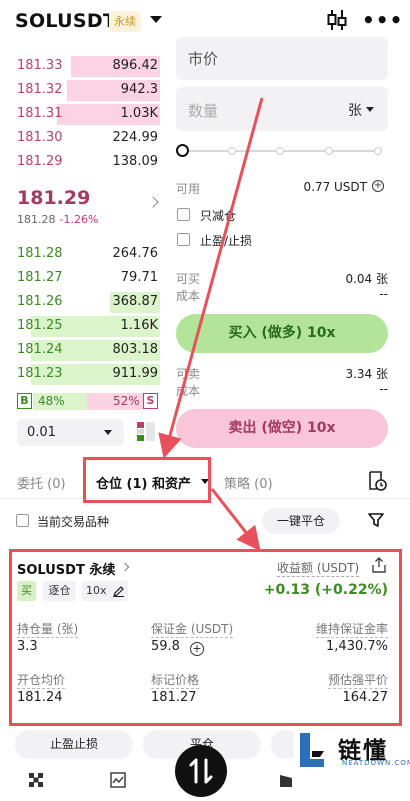 The image size is (410, 801). What do you see at coordinates (135, 373) in the screenshot?
I see `bid-qty: 911.99` at bounding box center [135, 373].